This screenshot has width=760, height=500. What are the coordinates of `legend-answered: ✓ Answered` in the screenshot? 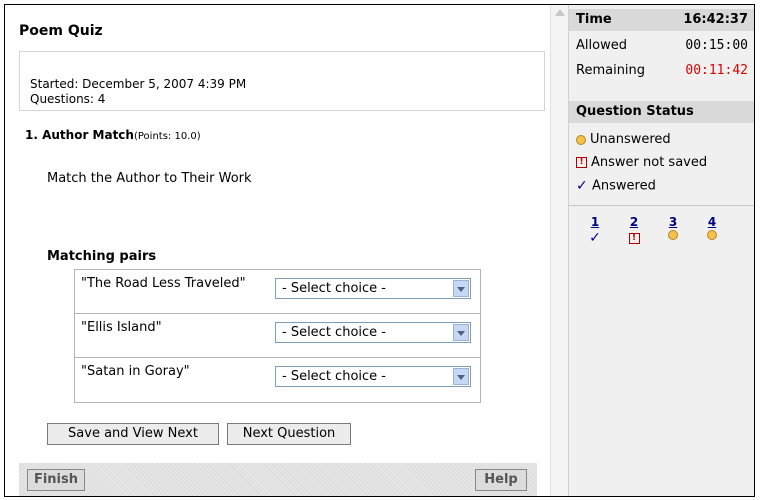 It's located at (616, 186).